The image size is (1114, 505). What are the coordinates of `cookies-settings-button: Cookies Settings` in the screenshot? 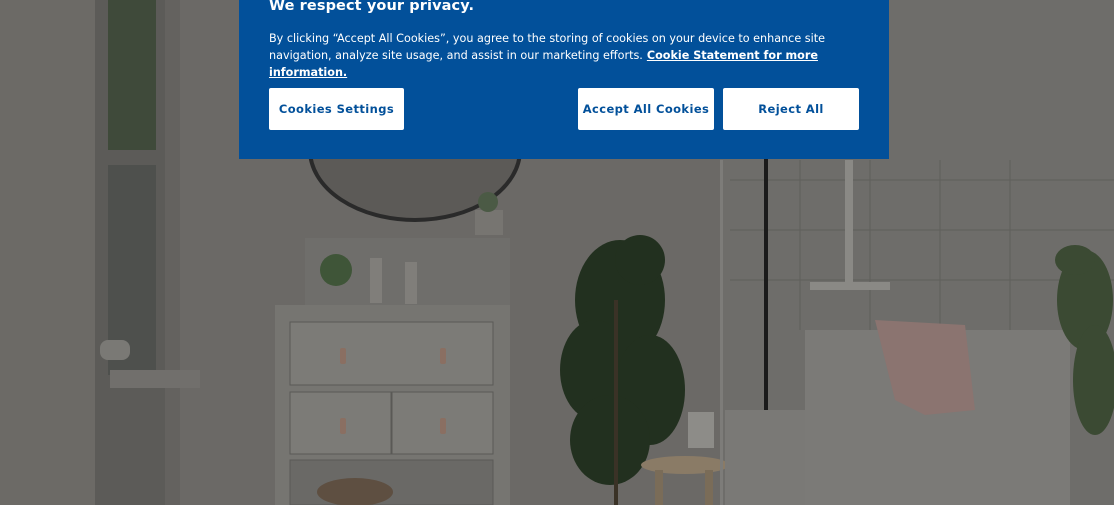 It's located at (336, 109).